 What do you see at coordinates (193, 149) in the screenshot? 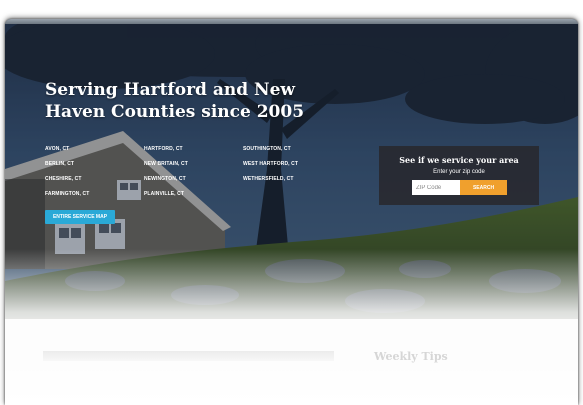
I see `town-link: HARTFORD, CT` at bounding box center [193, 149].